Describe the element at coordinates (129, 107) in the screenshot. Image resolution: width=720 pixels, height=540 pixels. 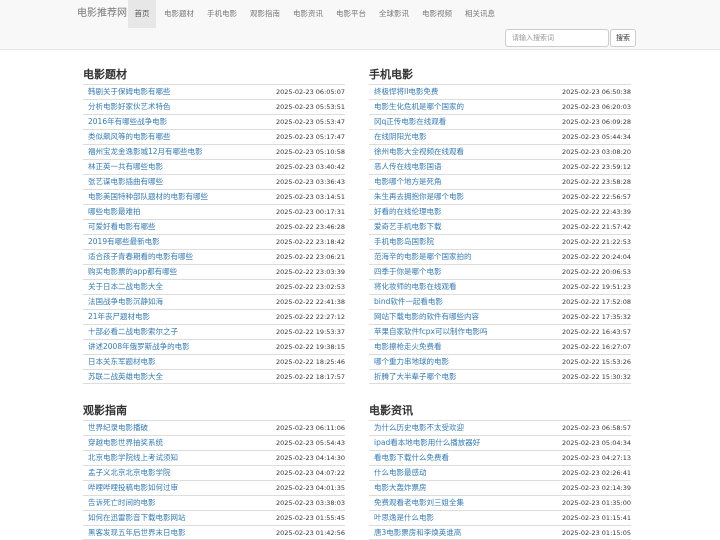
I see `article-link: 分析电影好家伙艺术特色` at that location.